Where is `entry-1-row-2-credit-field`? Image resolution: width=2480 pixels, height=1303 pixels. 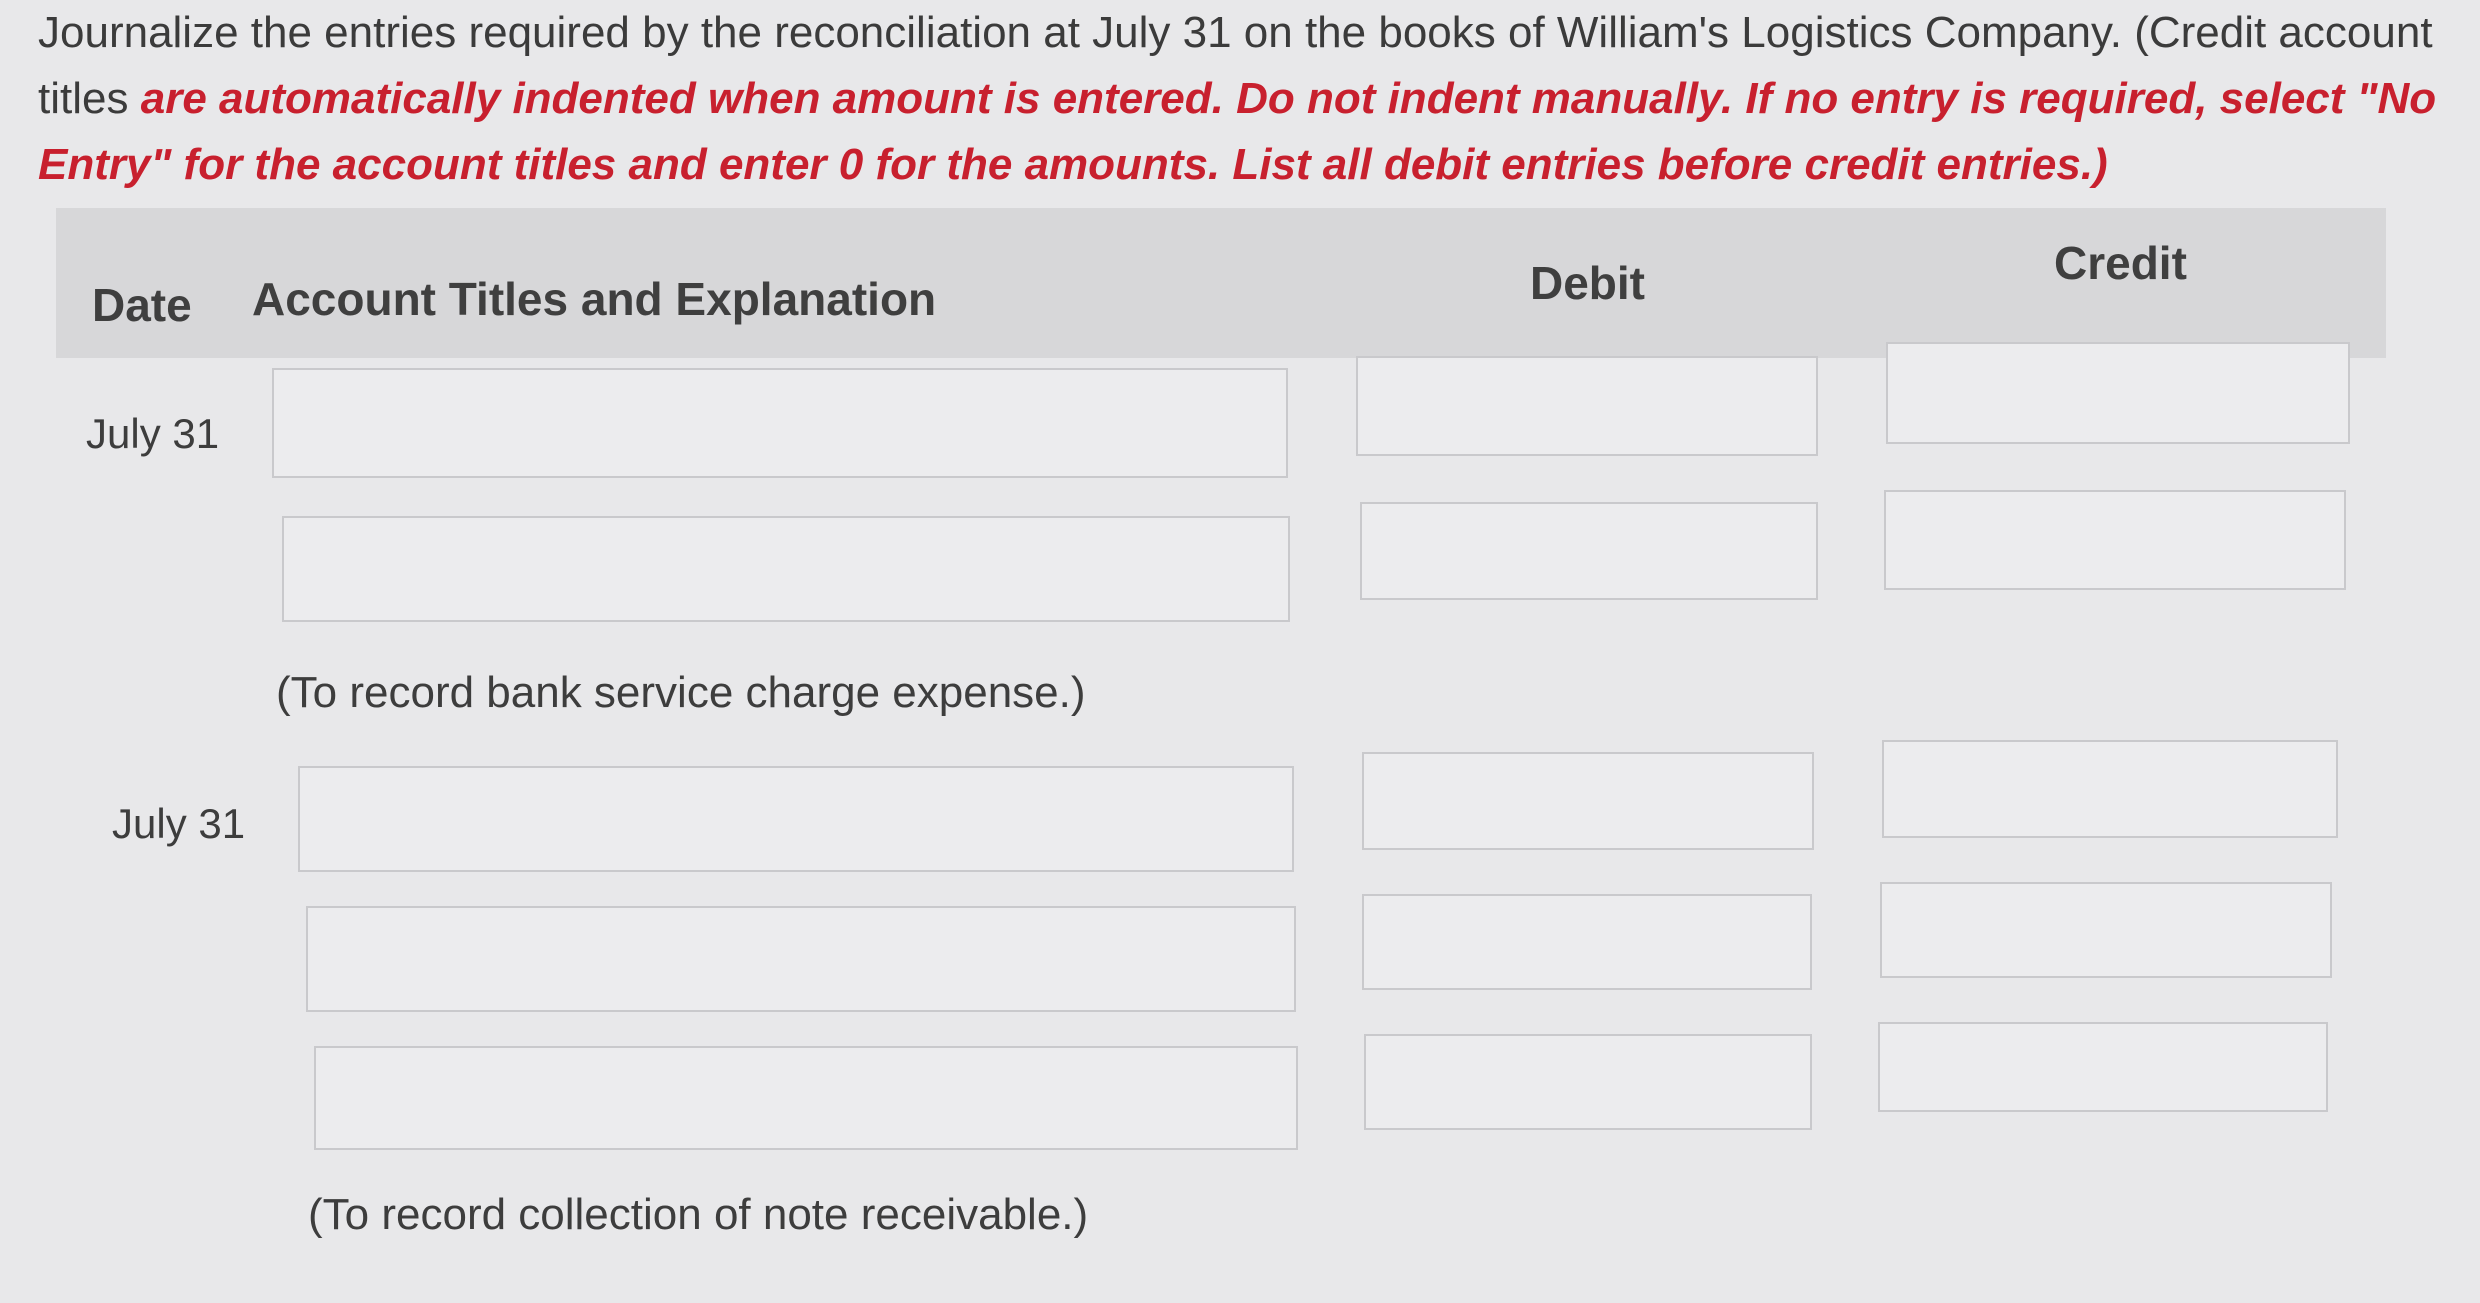
entry-1-row-2-credit-field is located at coordinates (2115, 540).